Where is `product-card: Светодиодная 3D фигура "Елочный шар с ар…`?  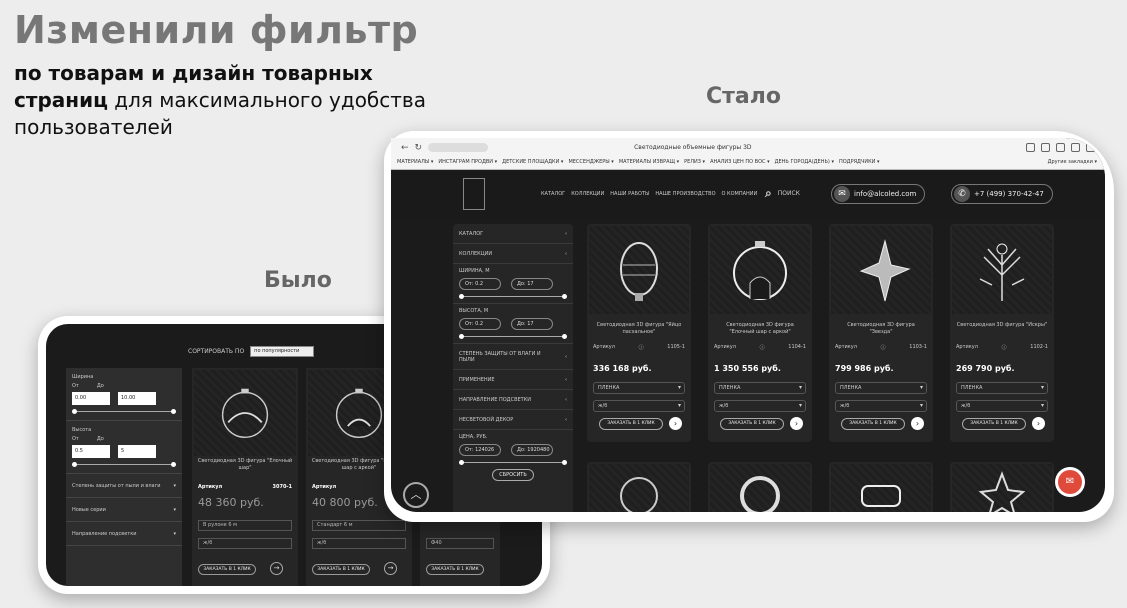
product-card: Светодиодная 3D фигура "Елочный шар с ар… is located at coordinates (760, 333).